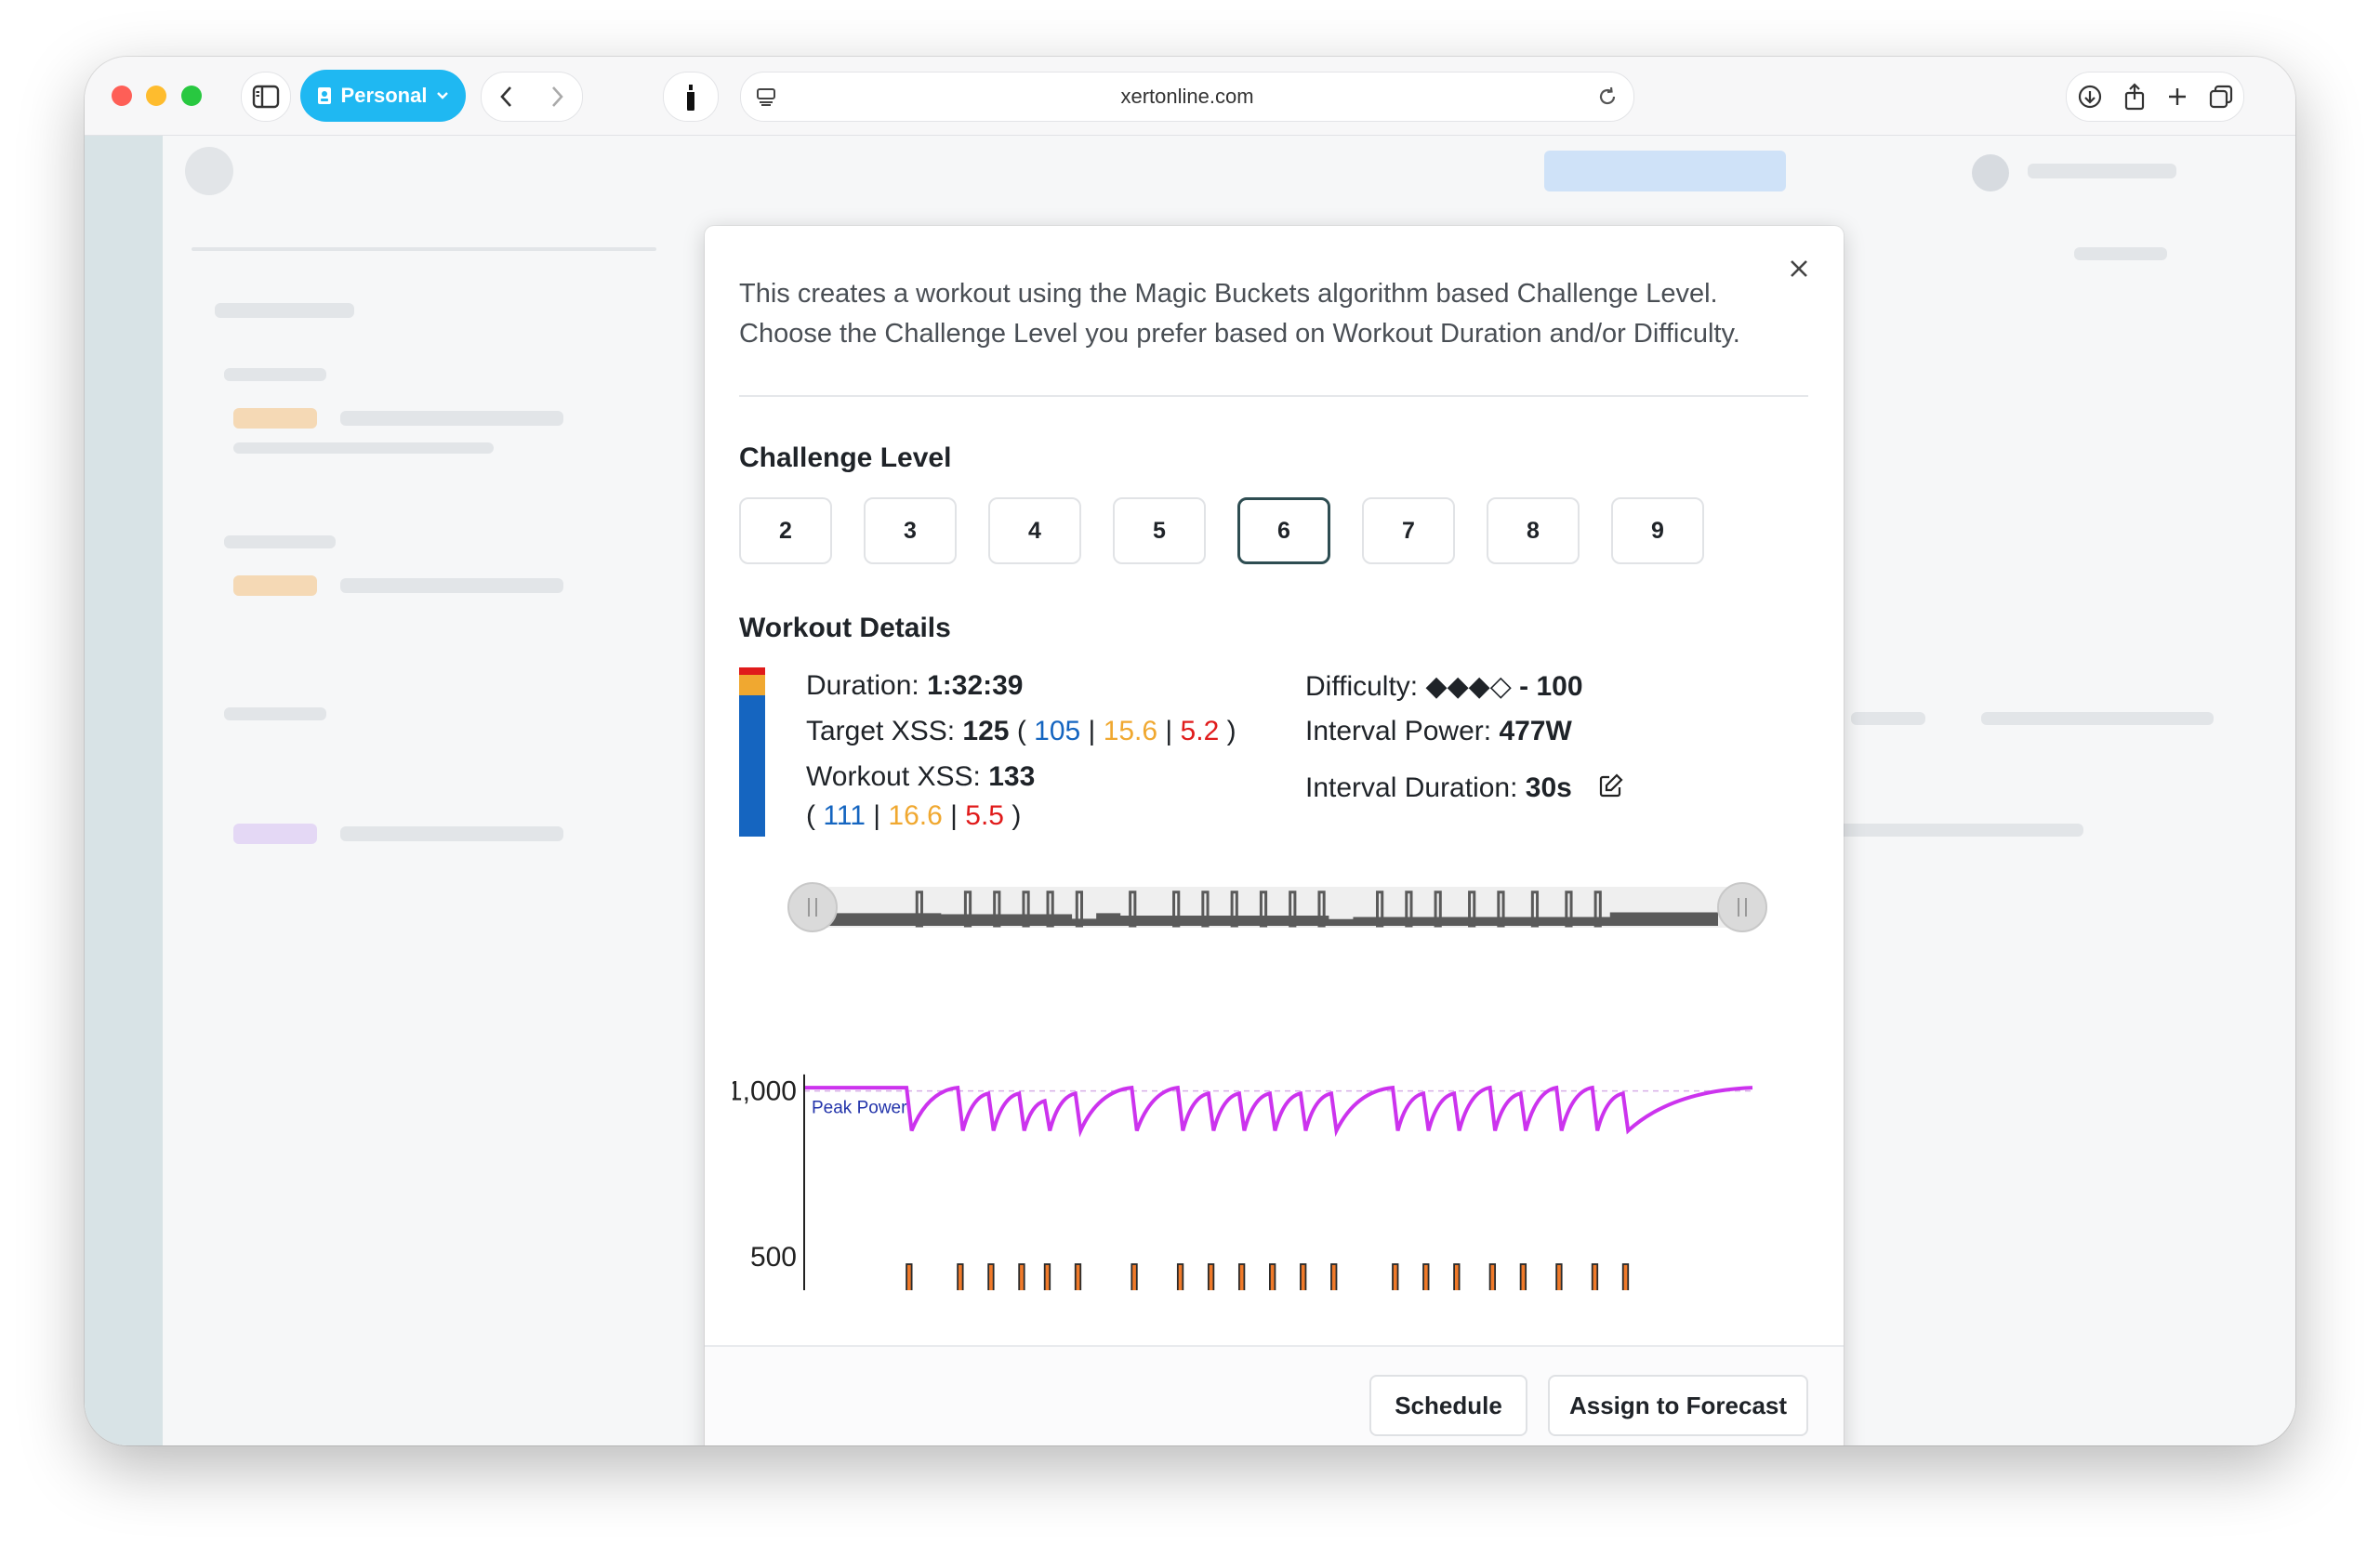  What do you see at coordinates (532, 97) in the screenshot?
I see `history-nav` at bounding box center [532, 97].